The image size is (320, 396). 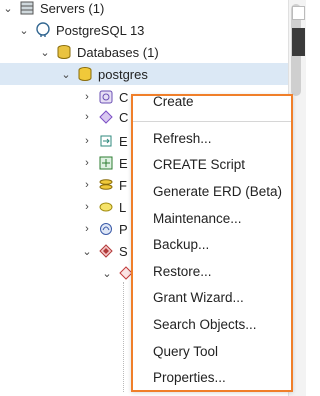 What do you see at coordinates (123, 229) in the screenshot?
I see `tree-label-child: P` at bounding box center [123, 229].